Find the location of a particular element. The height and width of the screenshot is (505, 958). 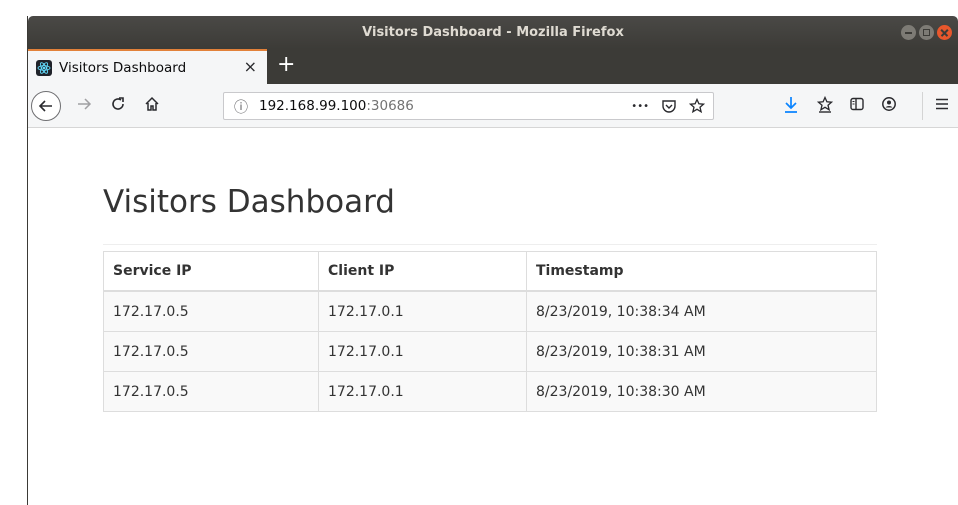

toolbar-separator is located at coordinates (922, 106).